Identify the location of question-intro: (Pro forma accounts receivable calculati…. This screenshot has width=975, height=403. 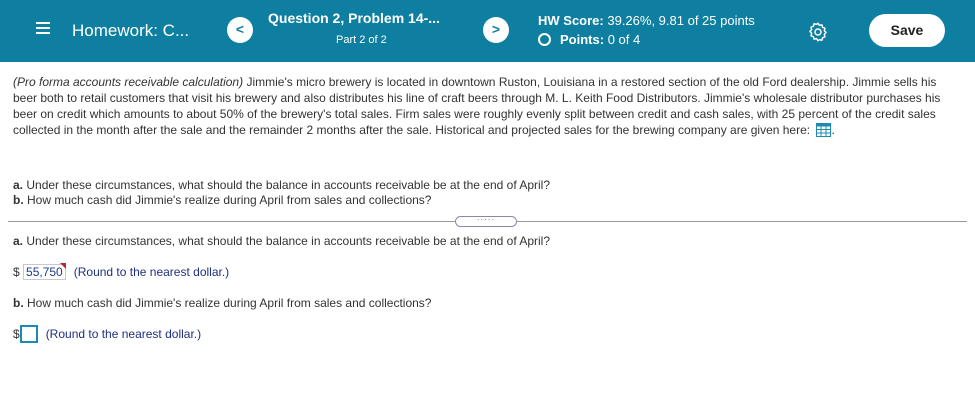
(128, 82).